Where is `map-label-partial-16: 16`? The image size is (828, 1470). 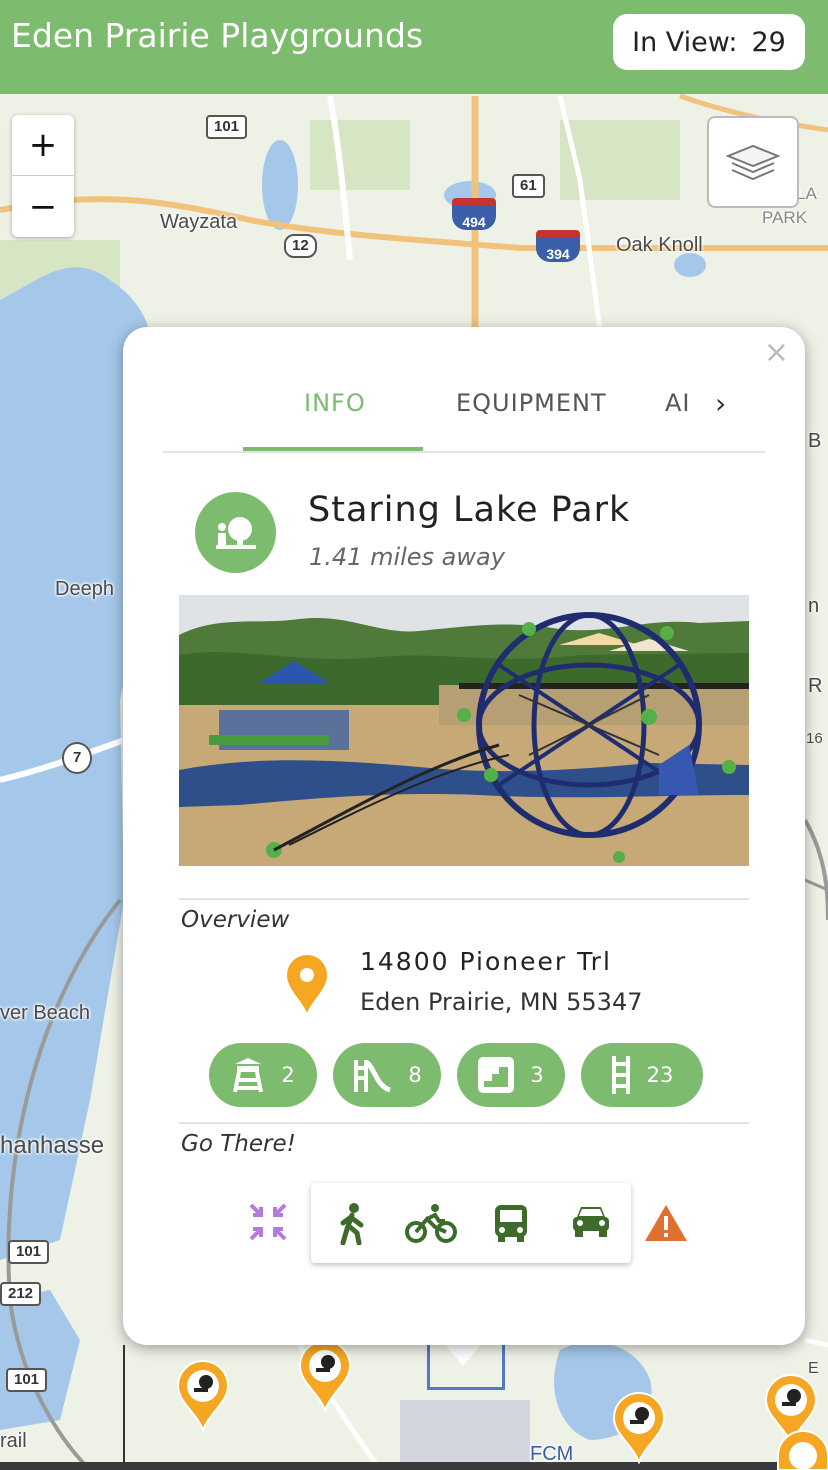
map-label-partial-16: 16 is located at coordinates (814, 738).